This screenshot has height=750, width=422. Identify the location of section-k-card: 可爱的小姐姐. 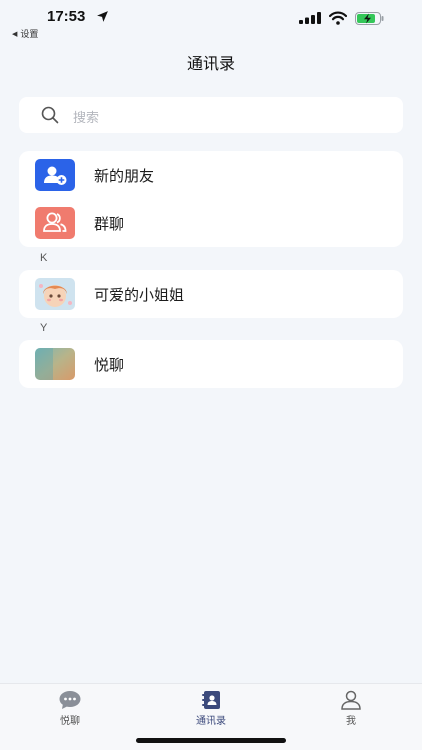
(211, 294).